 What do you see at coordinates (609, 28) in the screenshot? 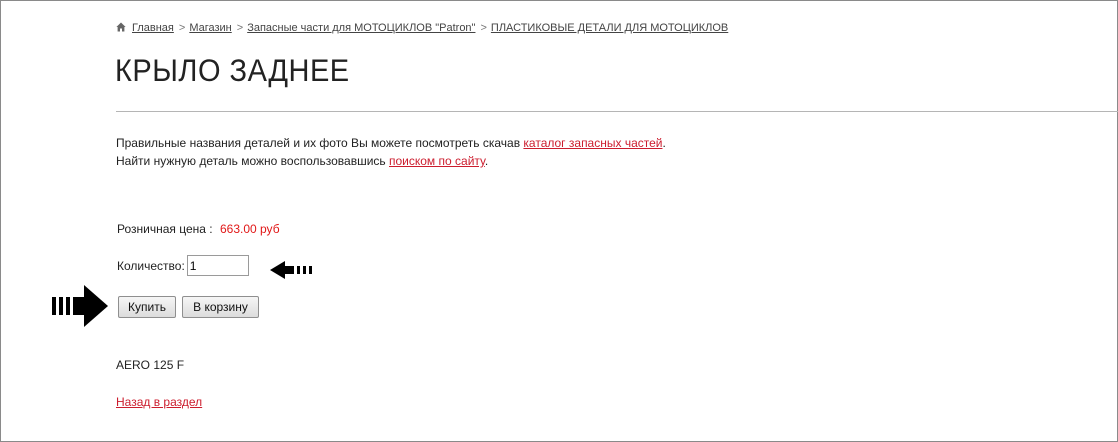
I see `breadcrumb-plastic-parts-link: ПЛАСТИКОВЫЕ ДЕТАЛИ ДЛЯ МОТОЦИКЛОВ` at bounding box center [609, 28].